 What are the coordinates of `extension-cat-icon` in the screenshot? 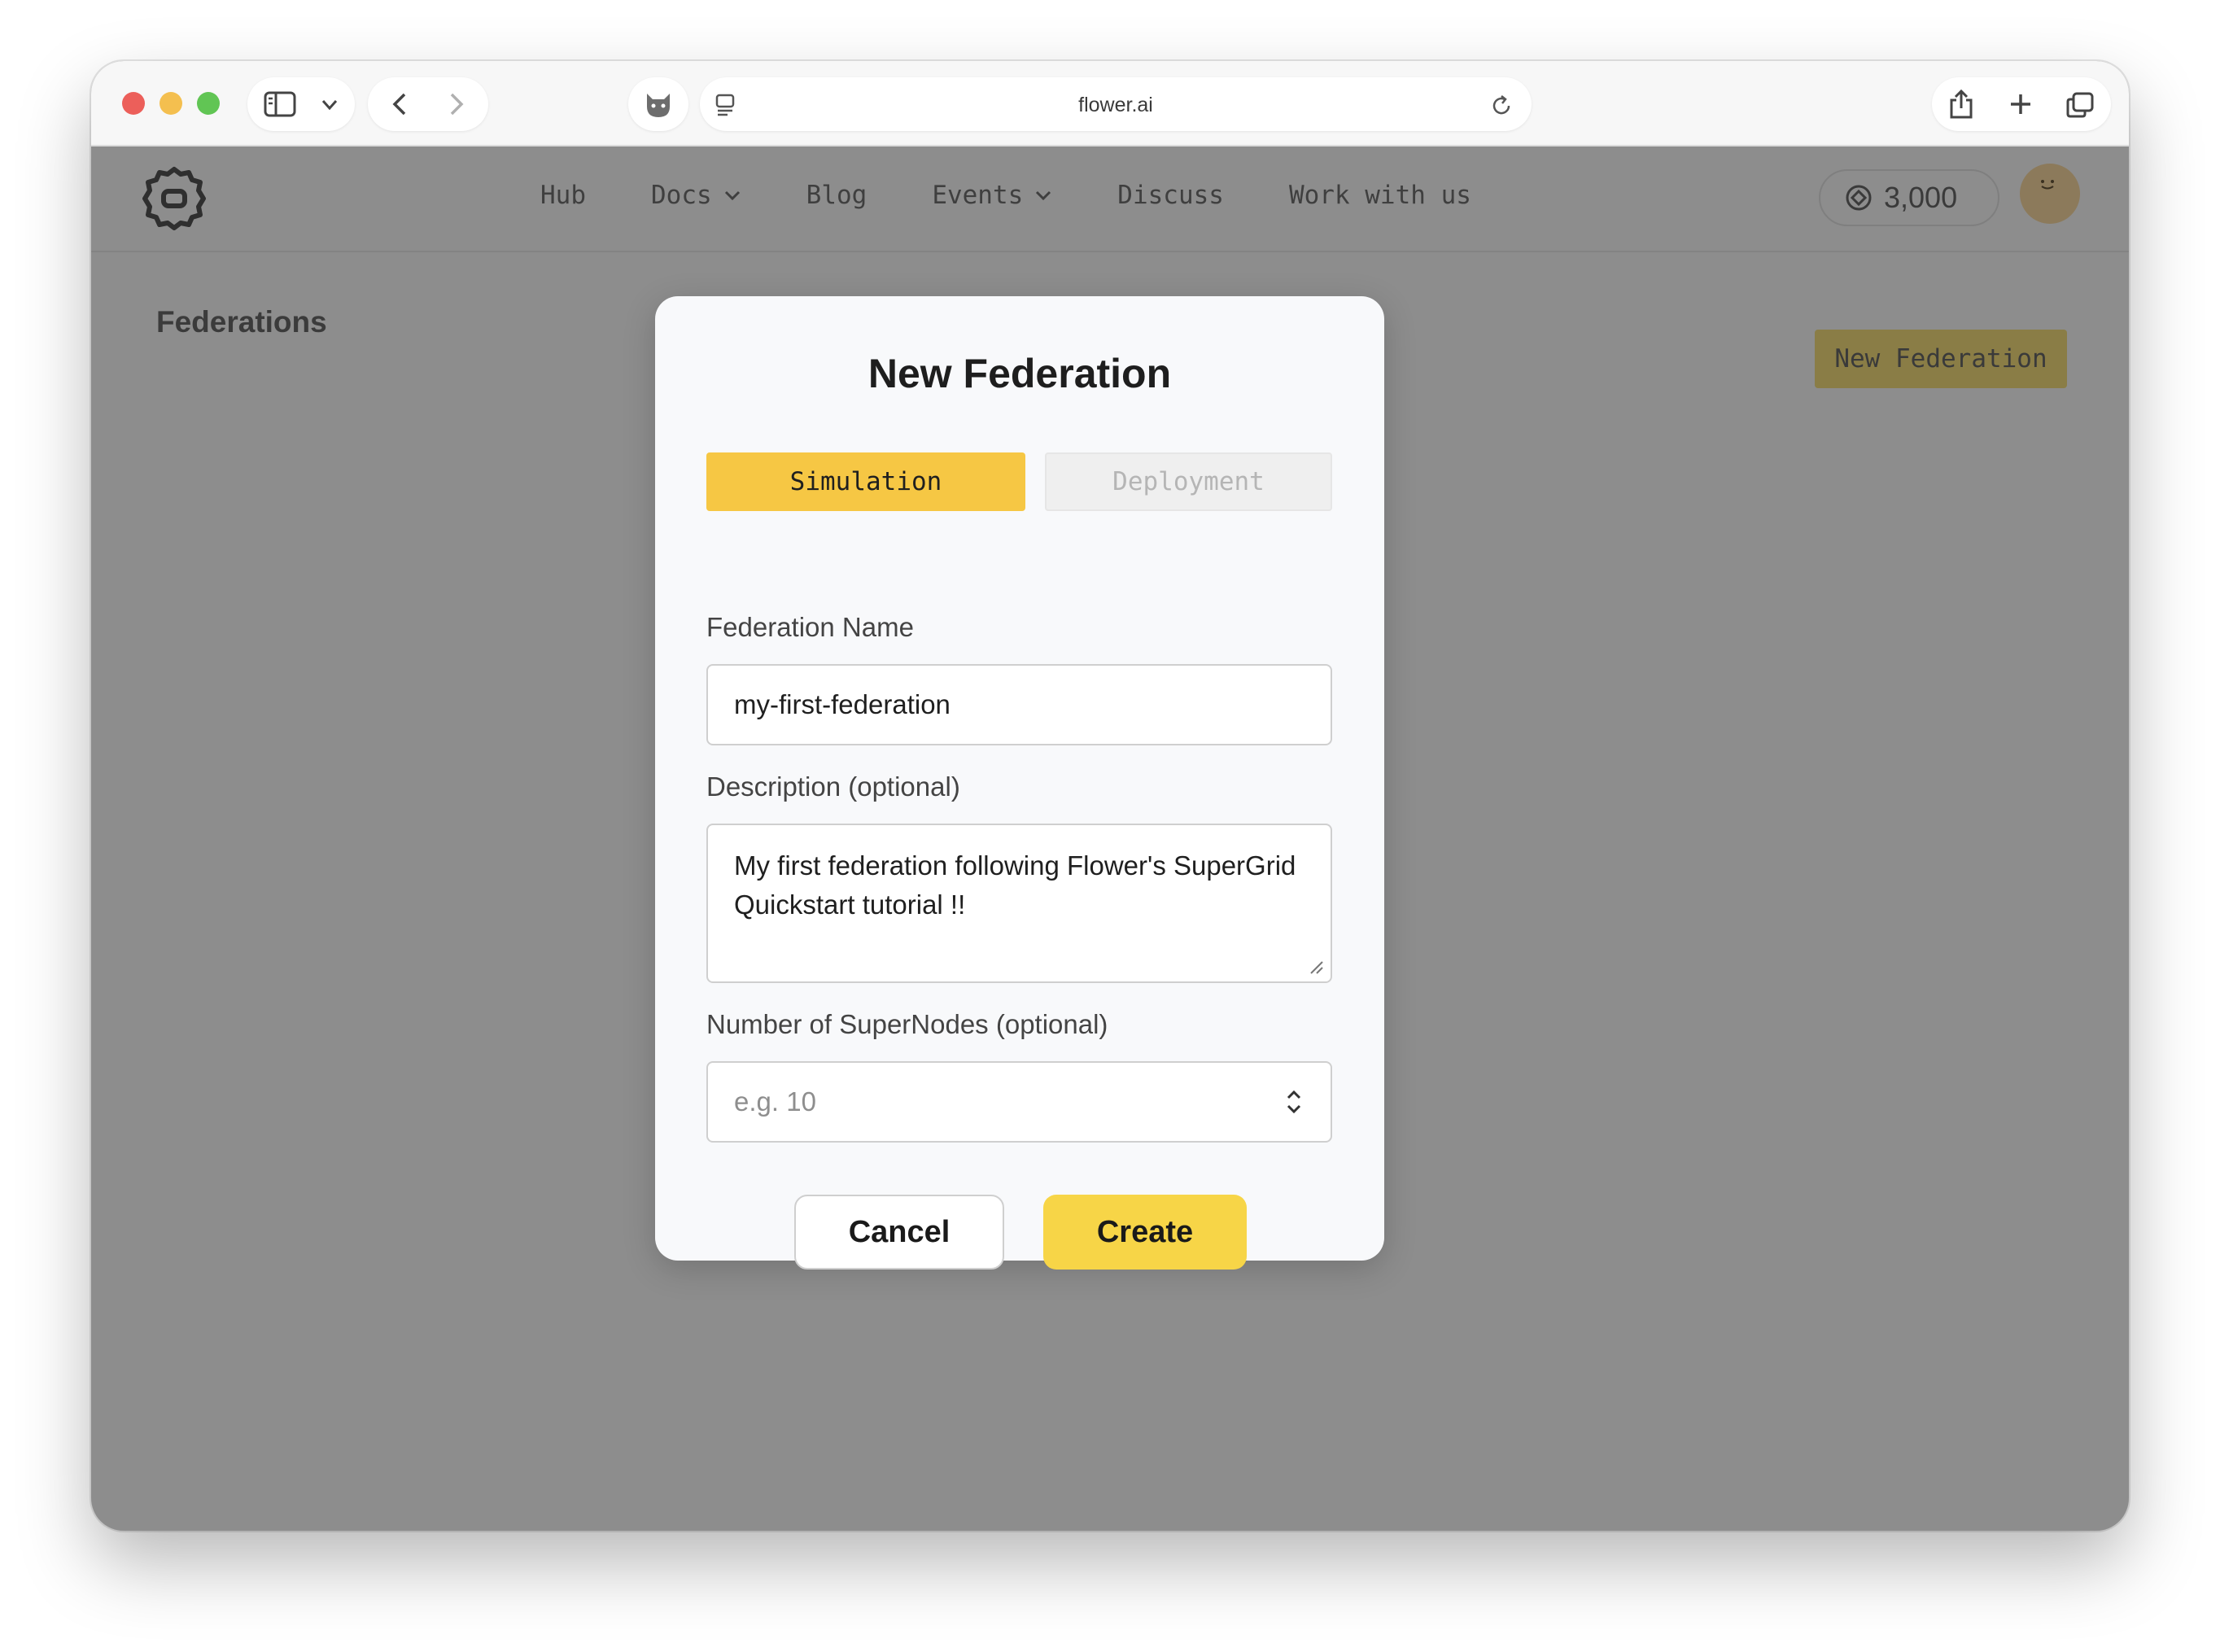 It's located at (659, 105).